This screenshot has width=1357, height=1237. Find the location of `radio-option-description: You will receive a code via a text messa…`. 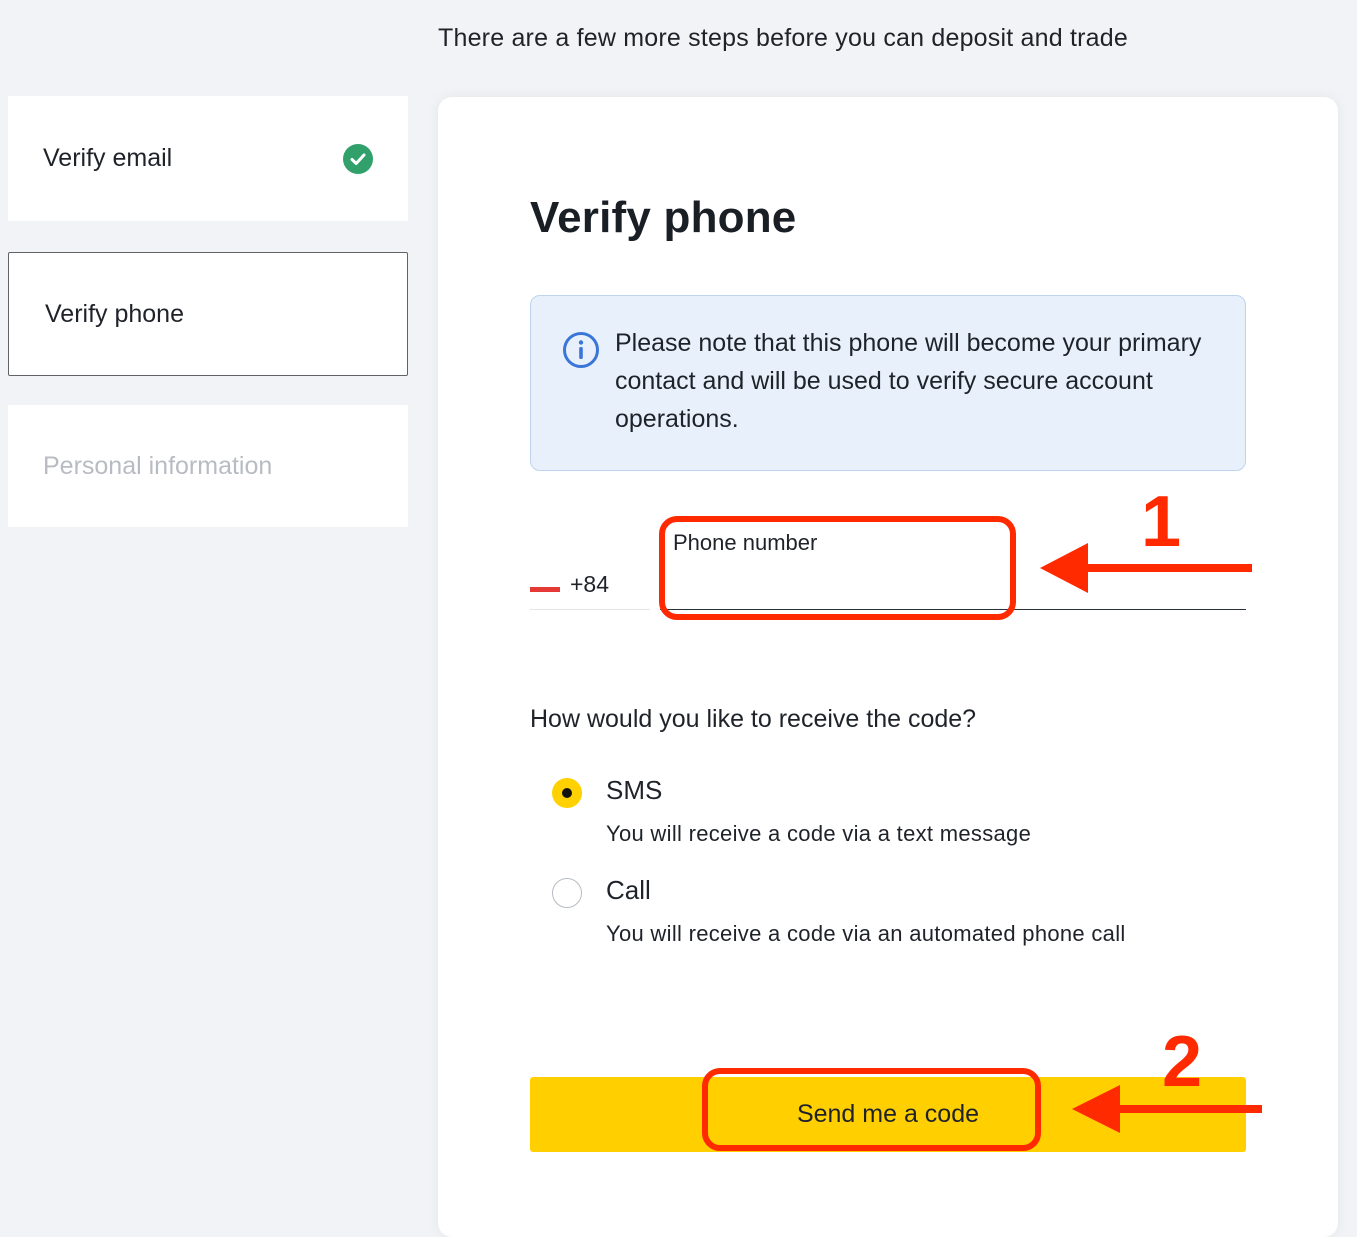

radio-option-description: You will receive a code via a text messa… is located at coordinates (819, 833).